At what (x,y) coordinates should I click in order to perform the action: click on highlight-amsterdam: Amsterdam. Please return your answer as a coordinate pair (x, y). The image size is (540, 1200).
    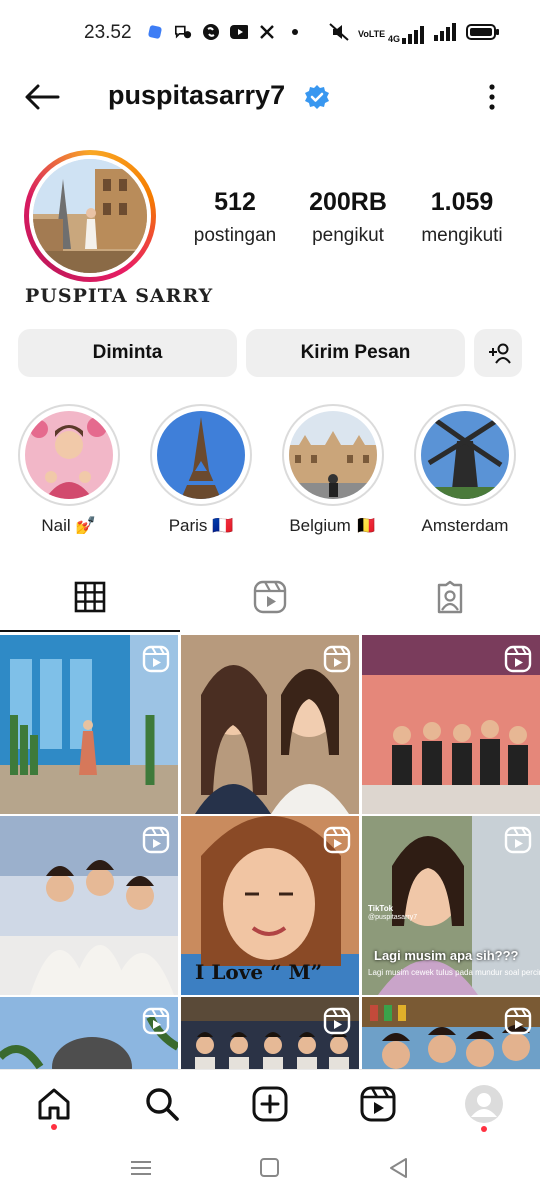
    Looking at the image, I should click on (465, 470).